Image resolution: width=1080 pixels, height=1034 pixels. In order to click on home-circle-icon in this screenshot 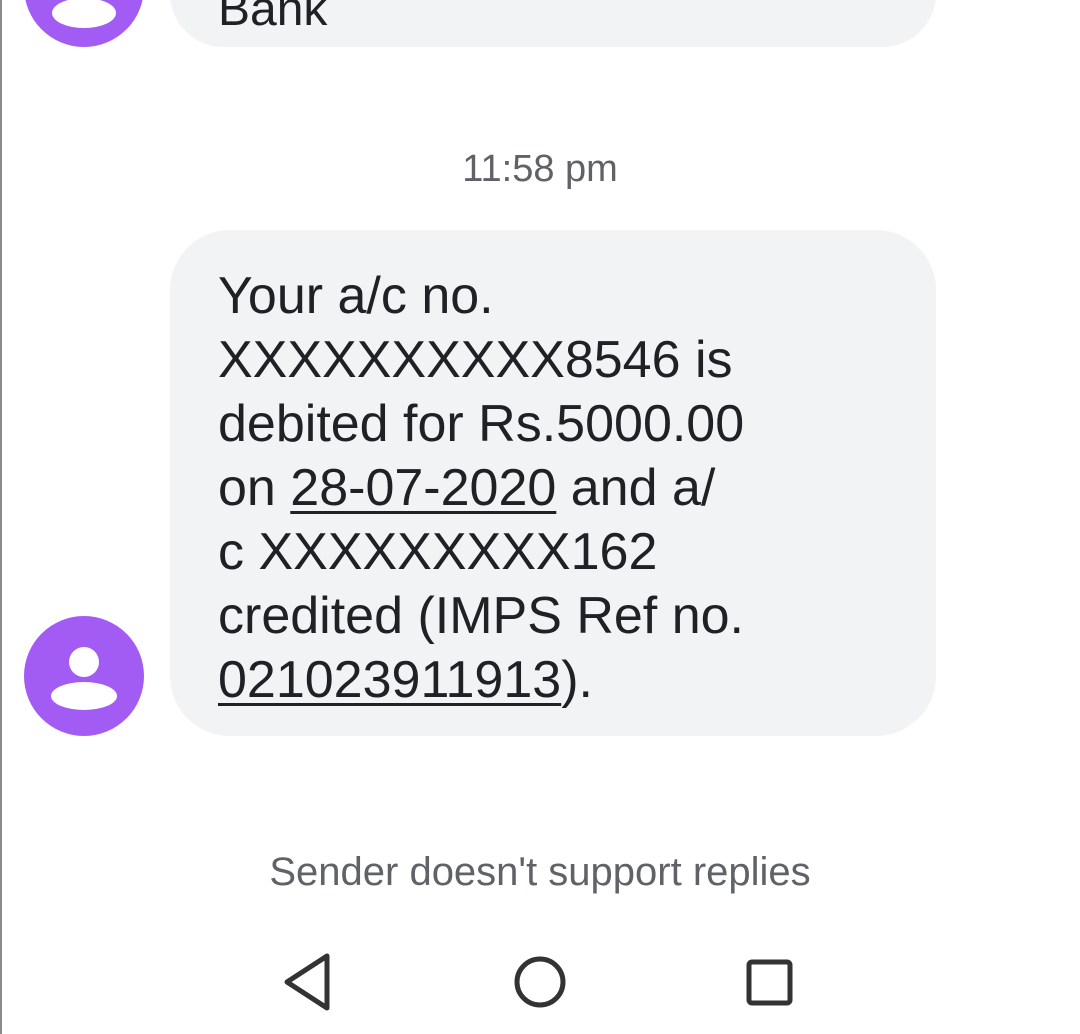, I will do `click(540, 982)`.